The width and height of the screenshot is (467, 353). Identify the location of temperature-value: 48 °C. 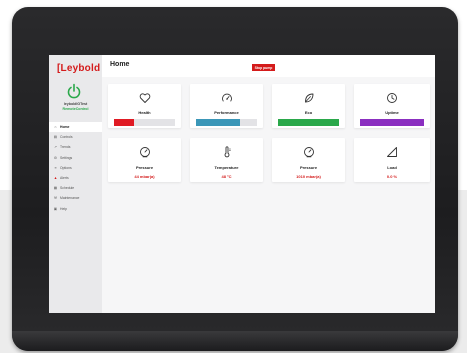
(226, 176).